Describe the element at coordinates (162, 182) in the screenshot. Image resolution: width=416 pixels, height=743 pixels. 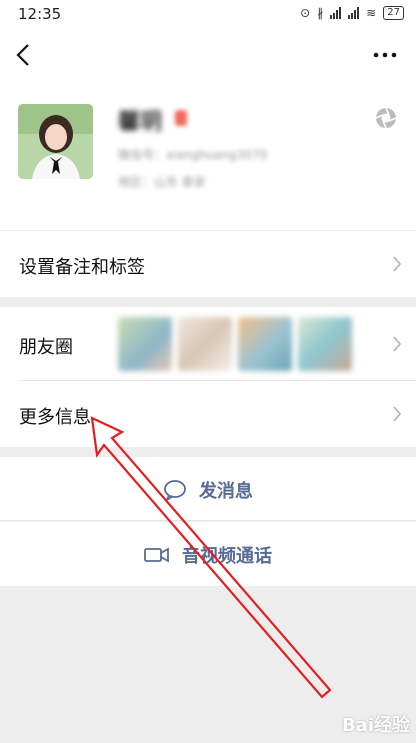
I see `profile-region: 地区：山东 泰安` at that location.